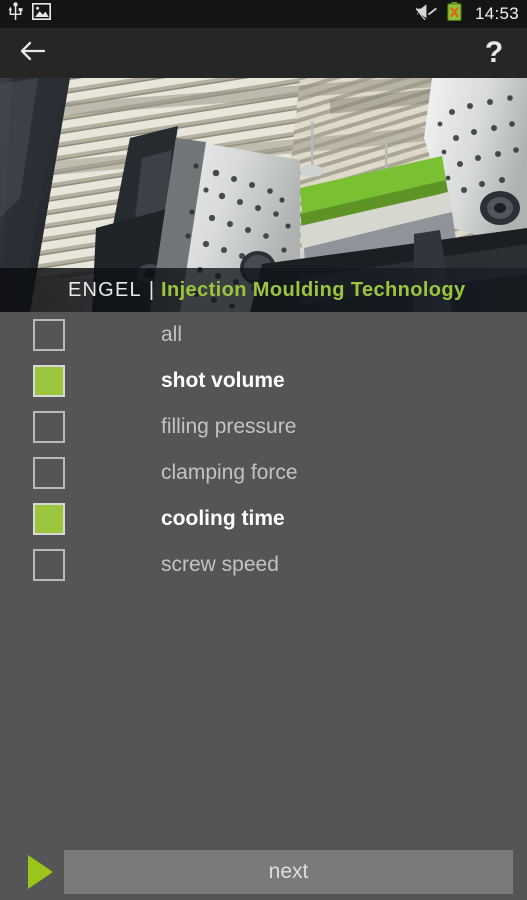  I want to click on help-button: ?, so click(494, 53).